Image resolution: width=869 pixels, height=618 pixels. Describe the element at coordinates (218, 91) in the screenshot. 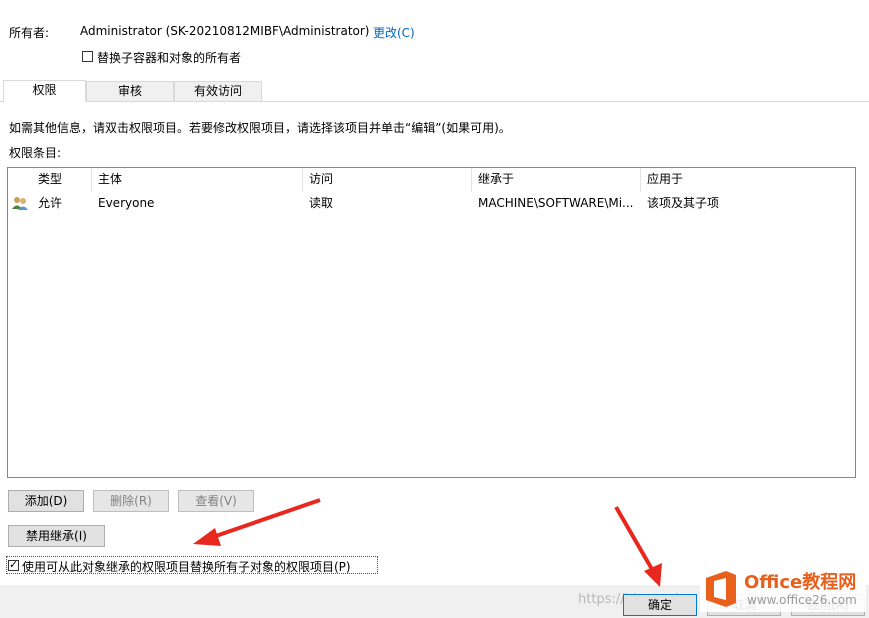

I see `tab-effective-access: 有效访问` at that location.